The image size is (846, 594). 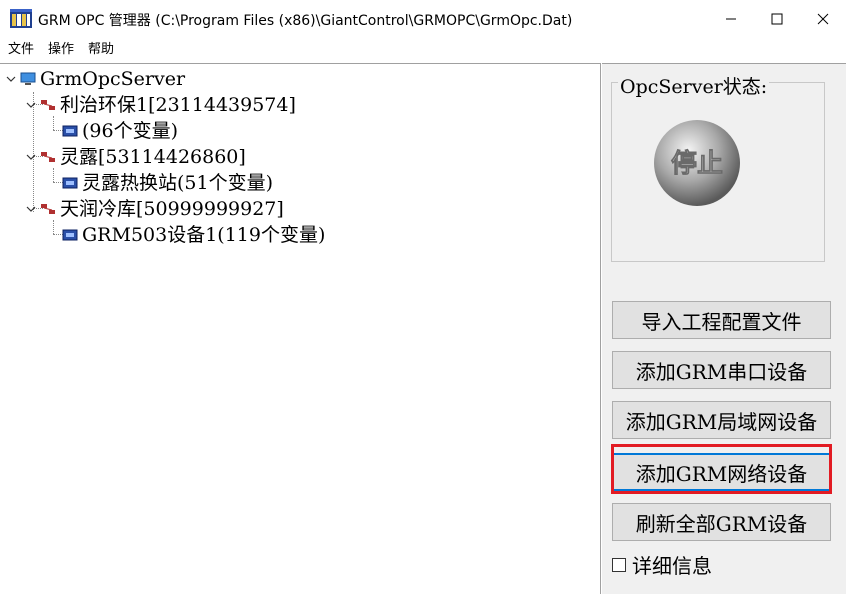 I want to click on details-checkbox-row: 详细信息, so click(x=662, y=564).